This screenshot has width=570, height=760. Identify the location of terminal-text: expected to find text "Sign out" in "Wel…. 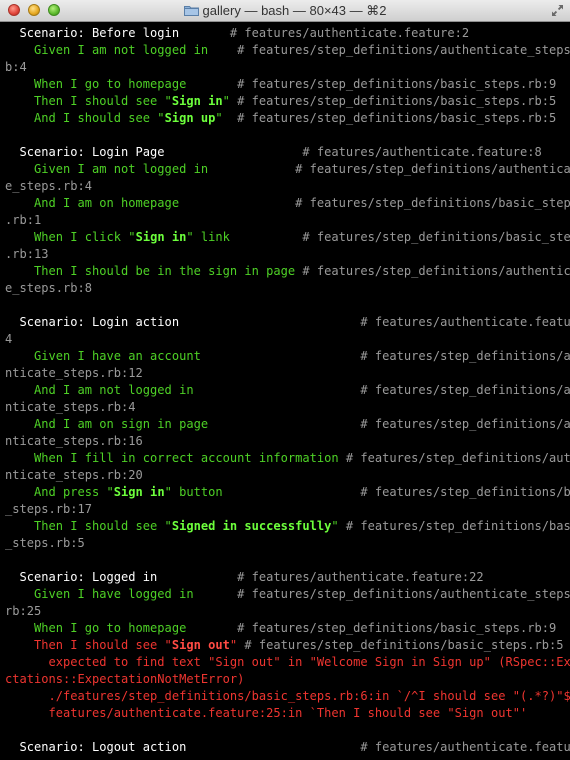
(287, 662).